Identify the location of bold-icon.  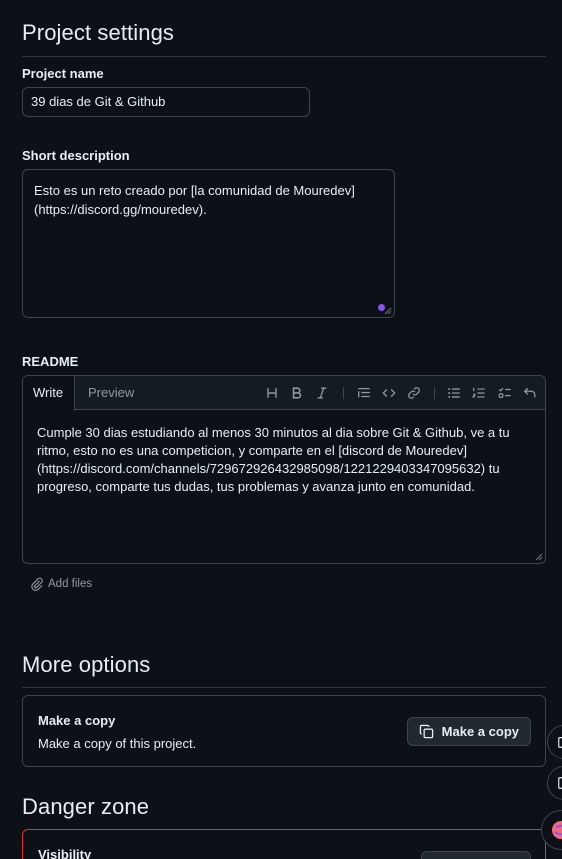
(297, 393).